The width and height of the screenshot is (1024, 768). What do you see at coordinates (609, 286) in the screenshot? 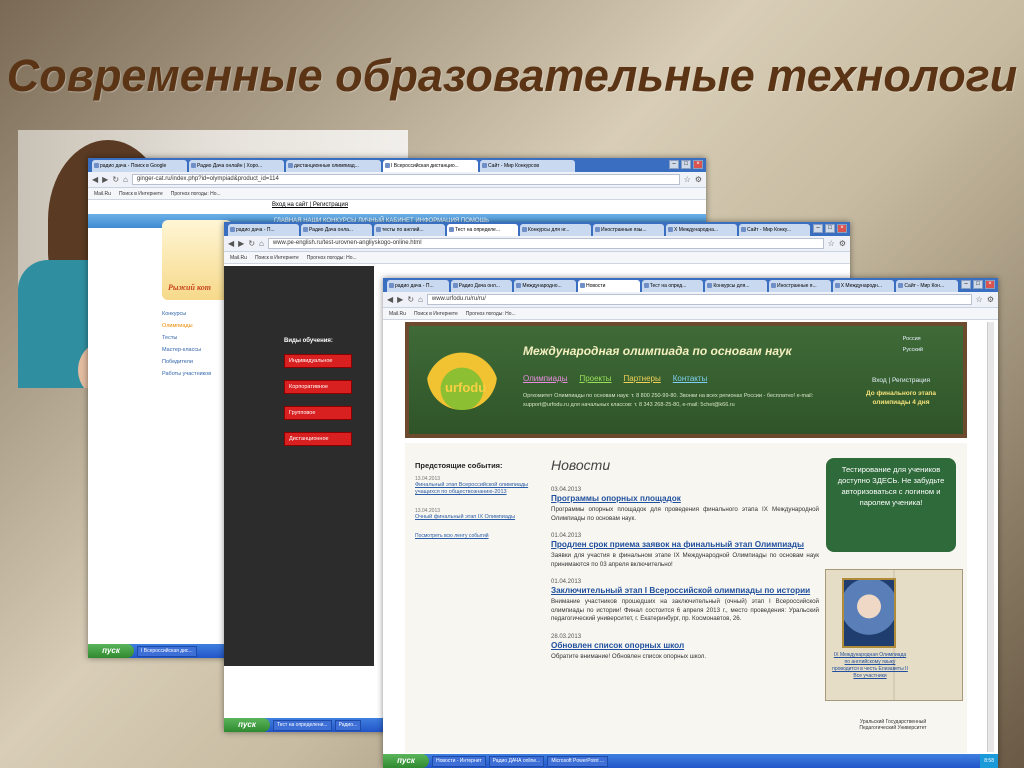
I see `tab-active: Новости` at bounding box center [609, 286].